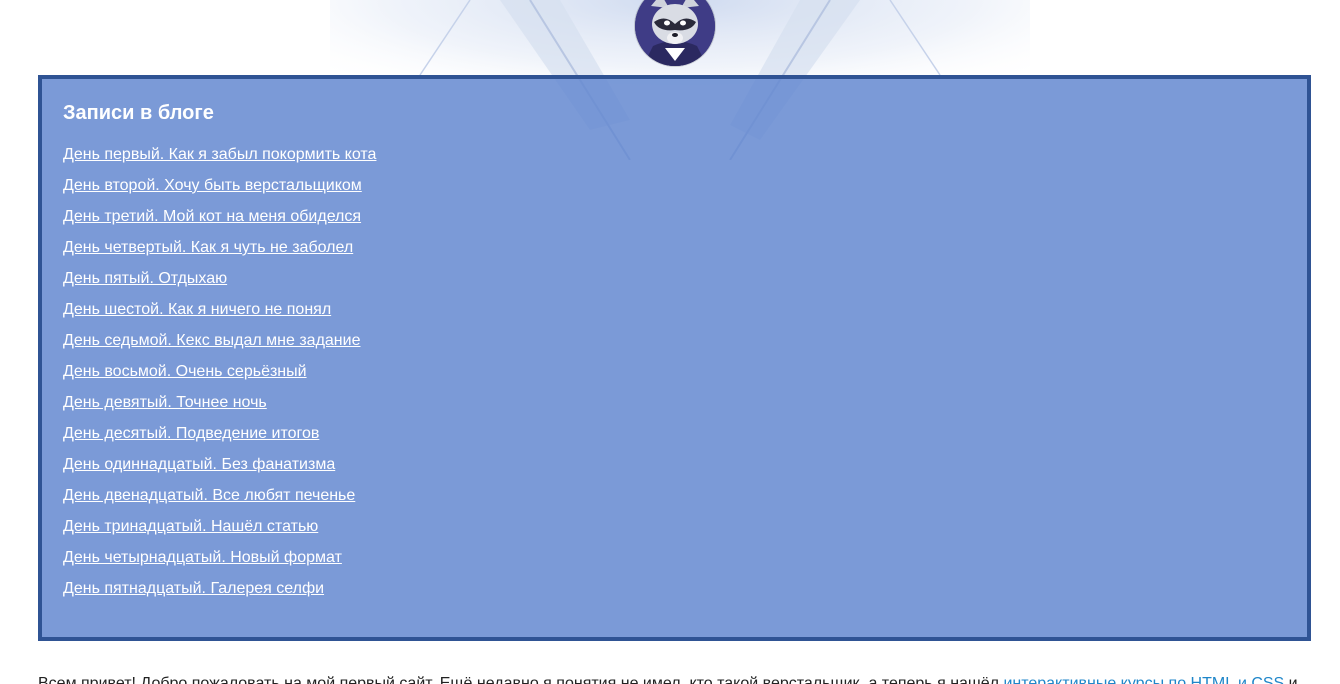 The height and width of the screenshot is (684, 1340). Describe the element at coordinates (1291, 679) in the screenshot. I see `intro-text-end: и` at that location.